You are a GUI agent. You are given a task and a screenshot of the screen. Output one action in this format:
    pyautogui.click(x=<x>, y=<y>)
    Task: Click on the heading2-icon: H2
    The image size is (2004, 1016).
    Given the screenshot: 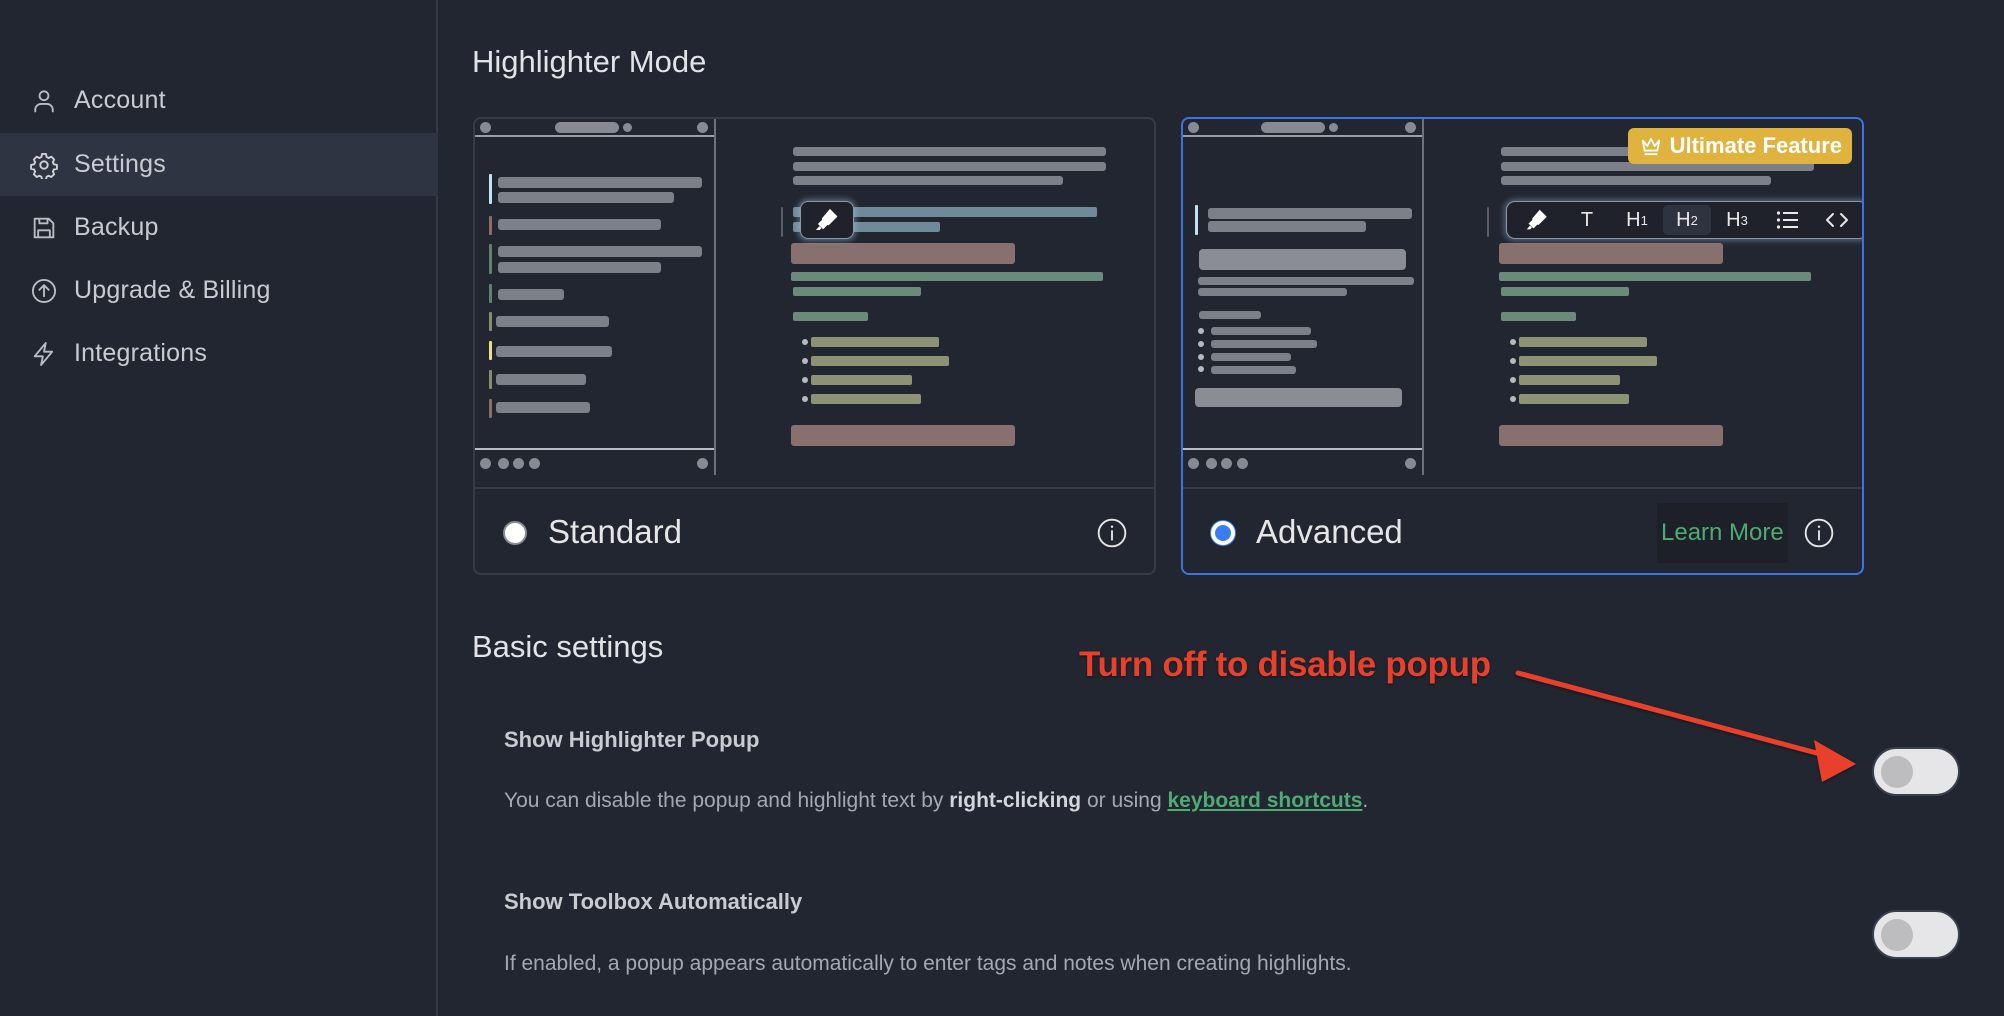 What is the action you would take?
    pyautogui.click(x=1687, y=220)
    